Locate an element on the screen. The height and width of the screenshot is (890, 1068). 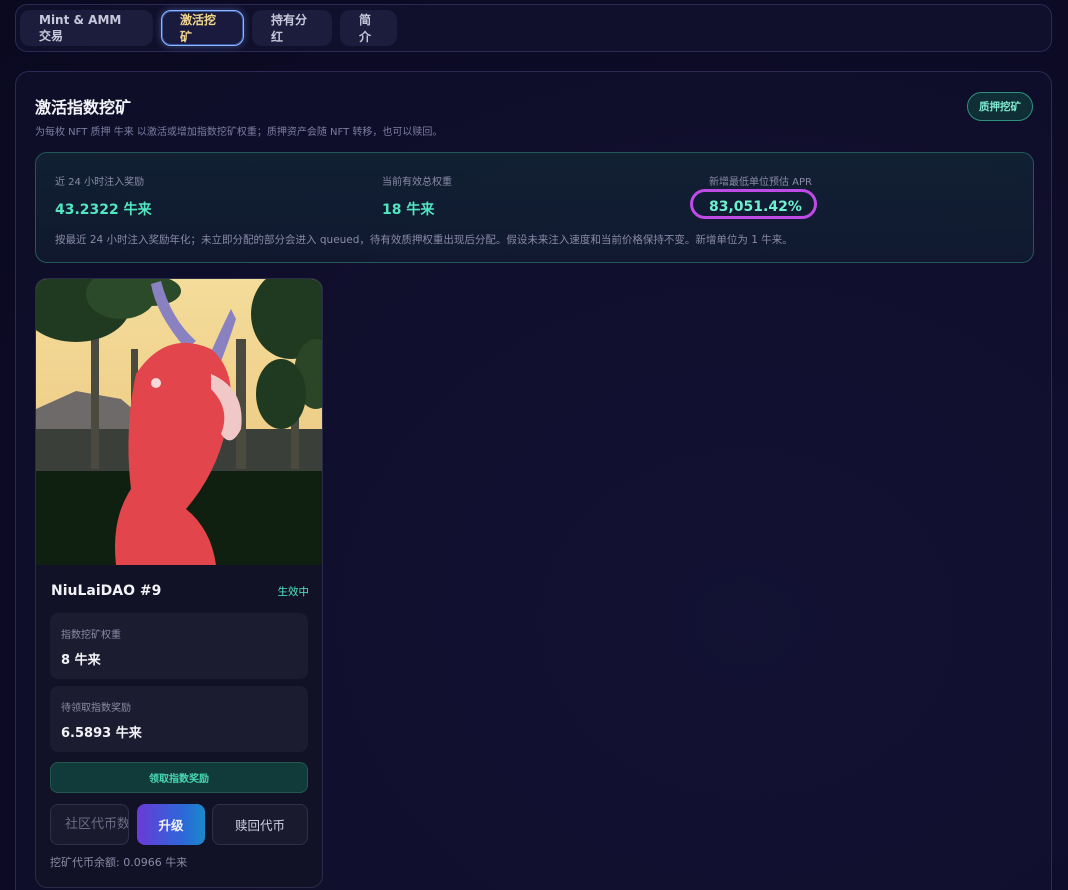
stake-mining-button: 质押挖矿 is located at coordinates (1000, 106).